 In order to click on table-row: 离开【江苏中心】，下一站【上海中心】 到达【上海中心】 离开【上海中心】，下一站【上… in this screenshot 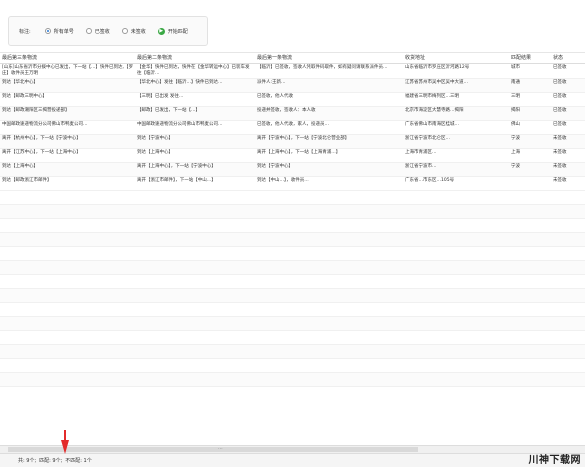, I will do `click(292, 155)`.